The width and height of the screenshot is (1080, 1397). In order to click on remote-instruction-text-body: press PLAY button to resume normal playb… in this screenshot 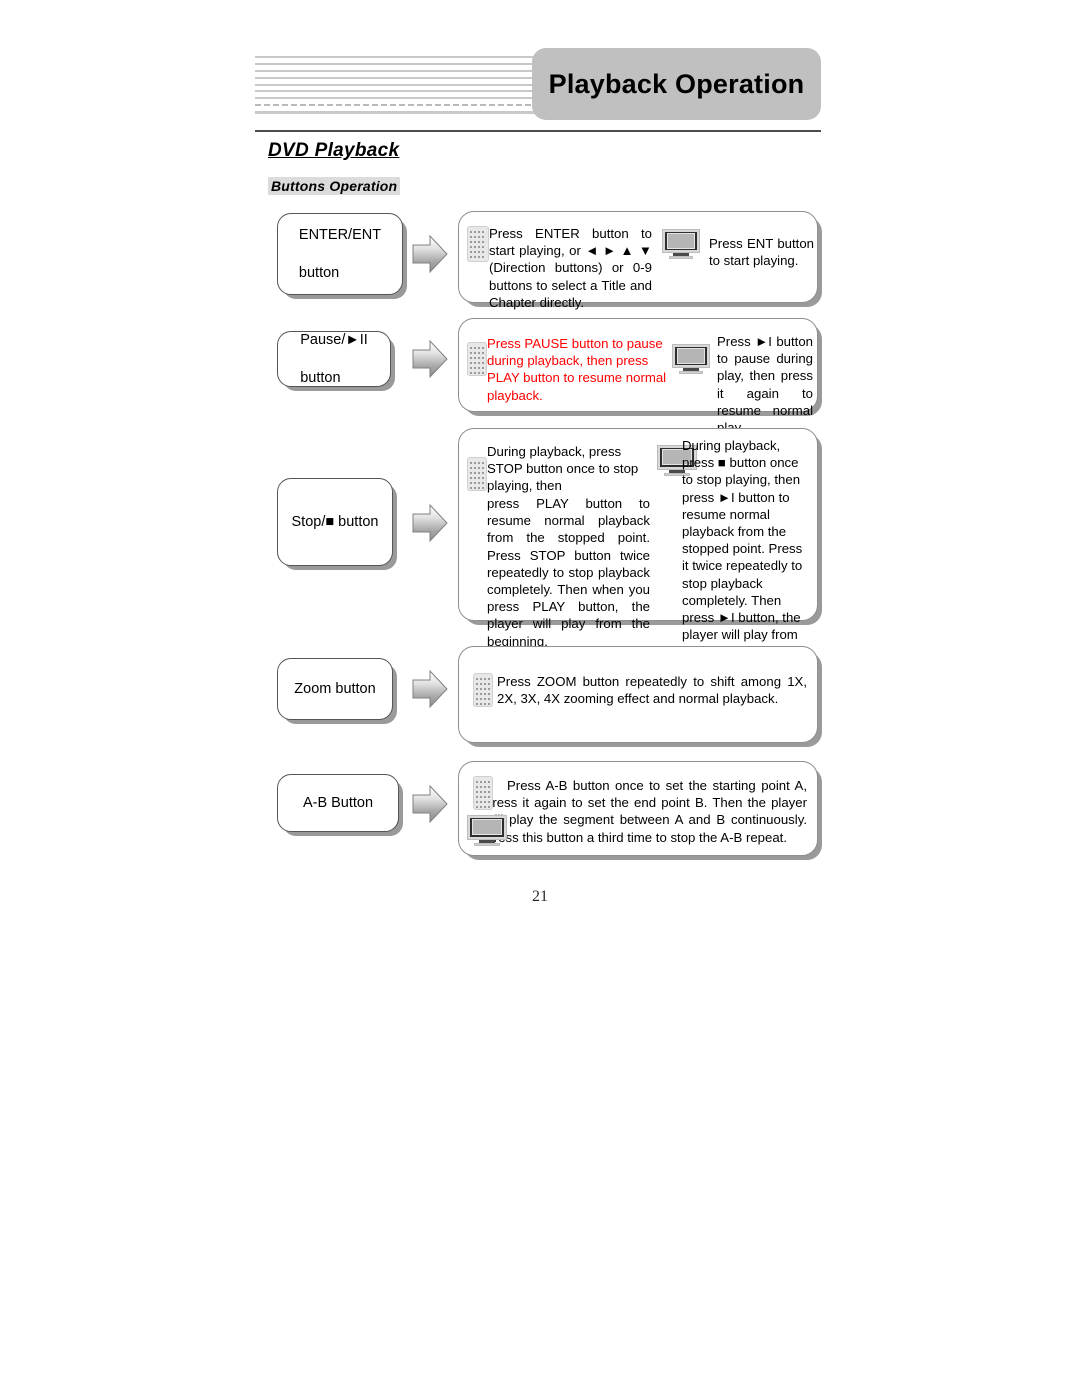, I will do `click(568, 572)`.